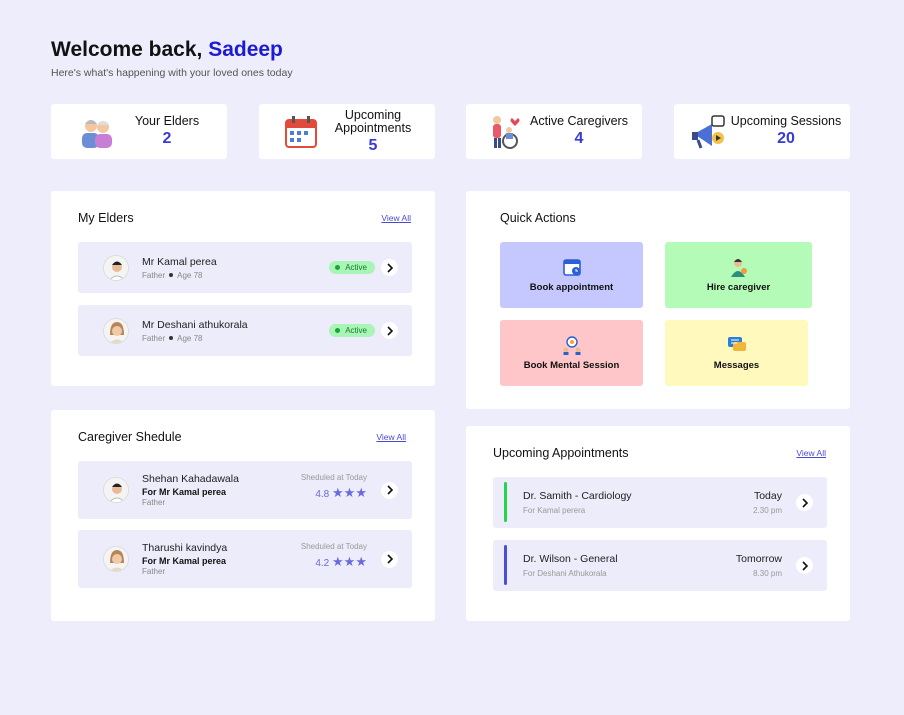  I want to click on mental-session-icon, so click(571, 345).